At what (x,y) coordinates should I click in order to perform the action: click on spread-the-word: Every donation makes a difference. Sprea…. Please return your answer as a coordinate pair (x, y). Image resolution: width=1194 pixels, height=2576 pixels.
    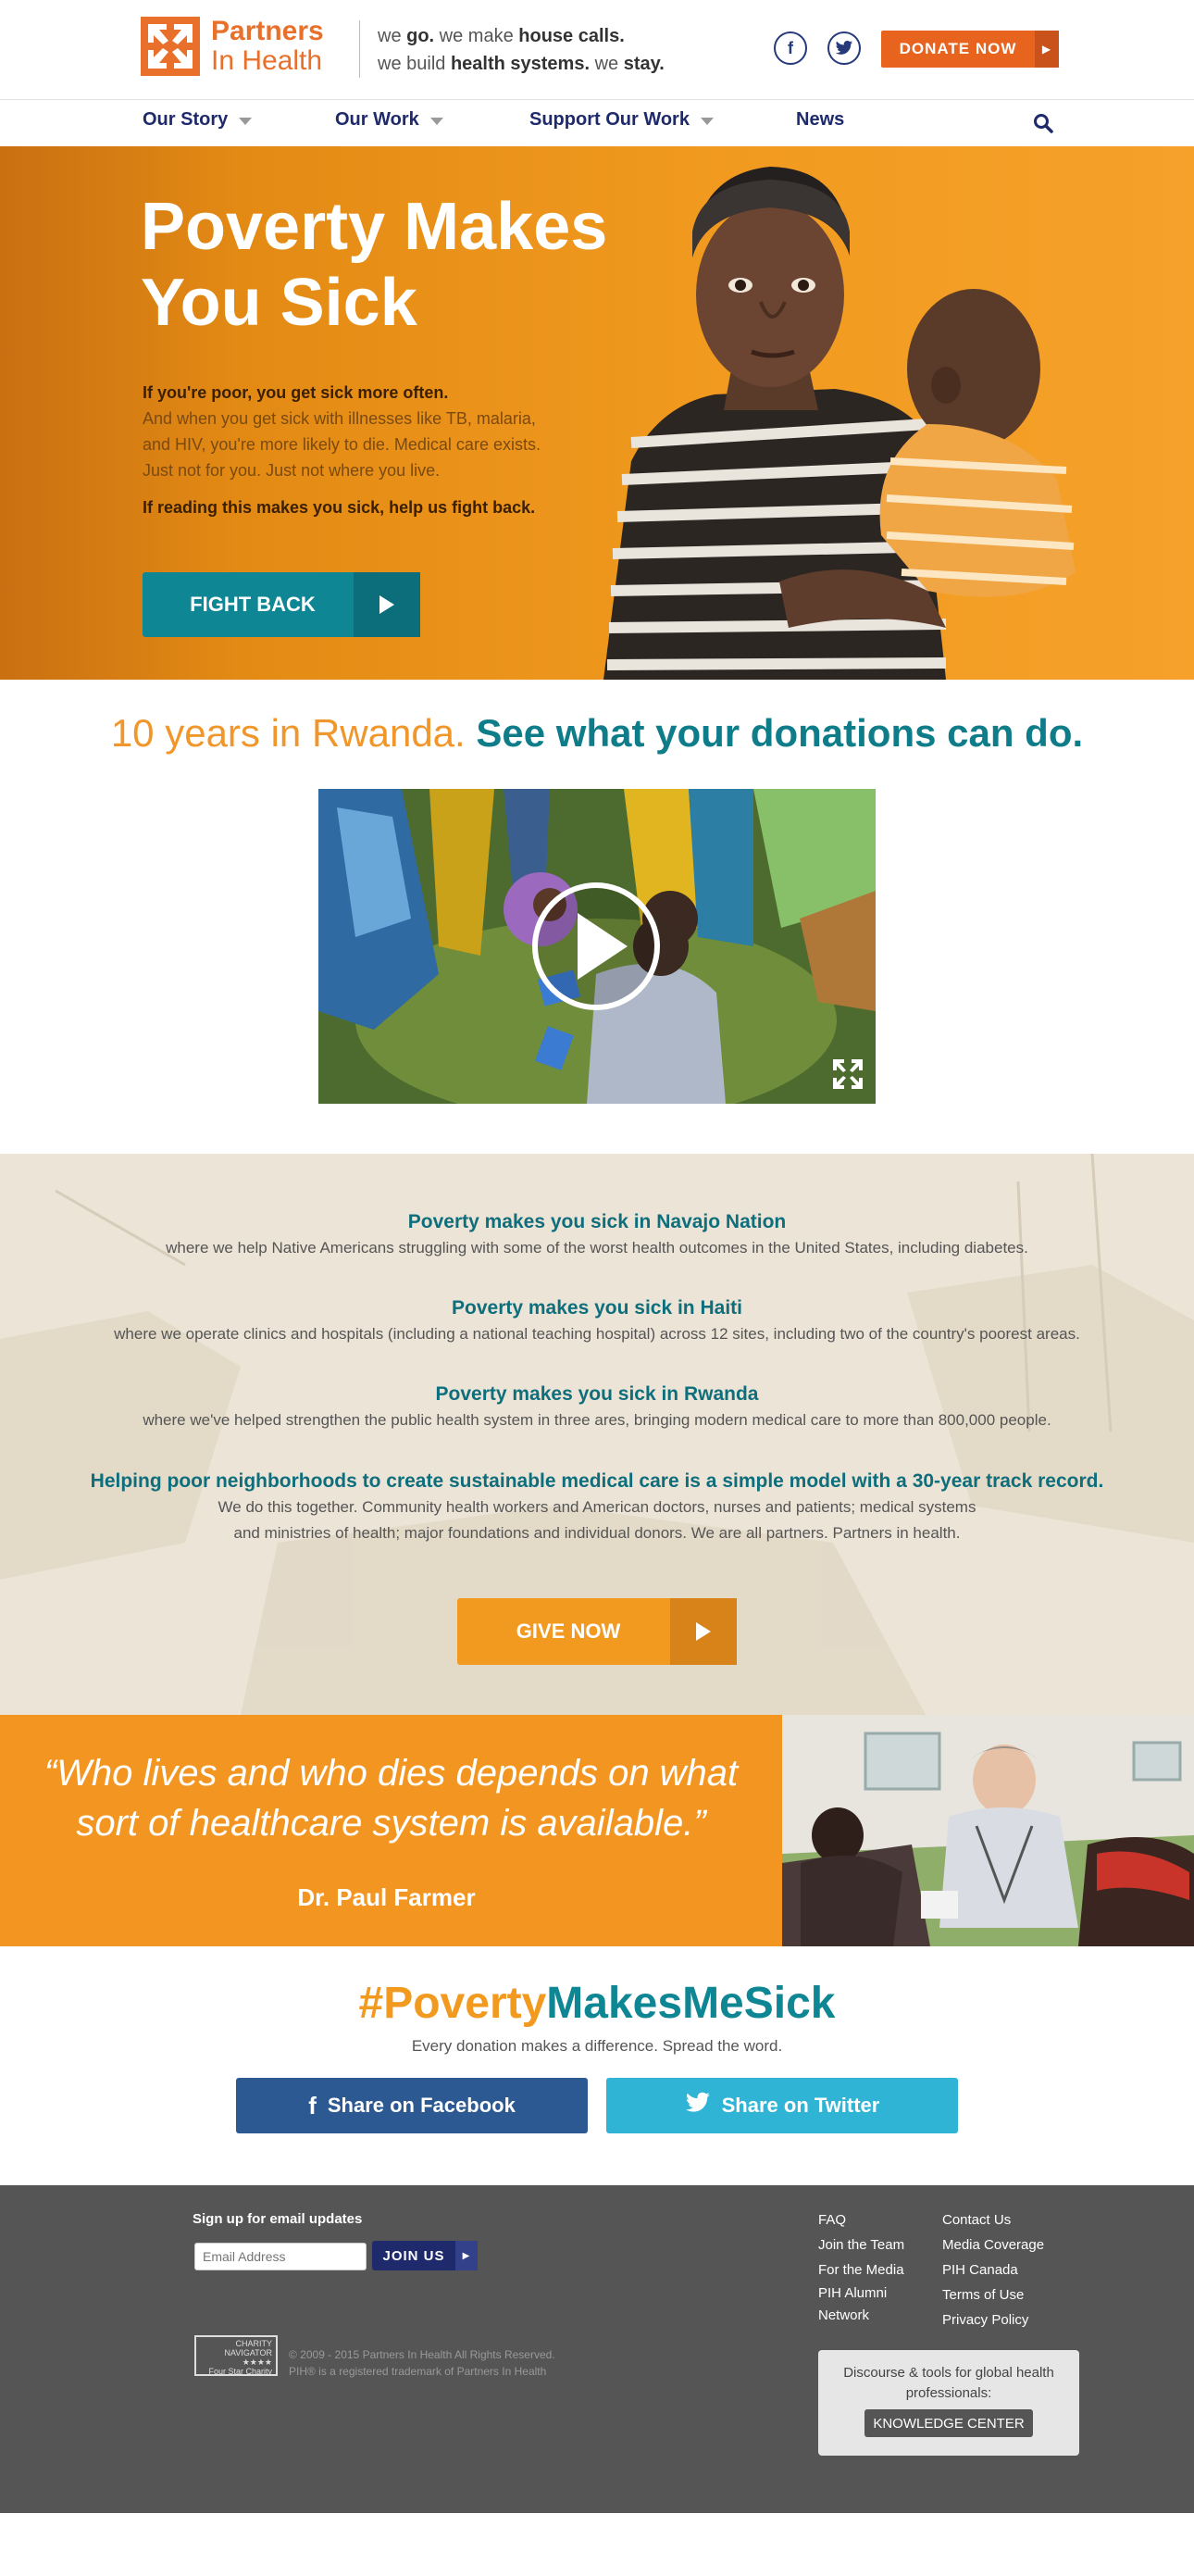
    Looking at the image, I should click on (597, 2046).